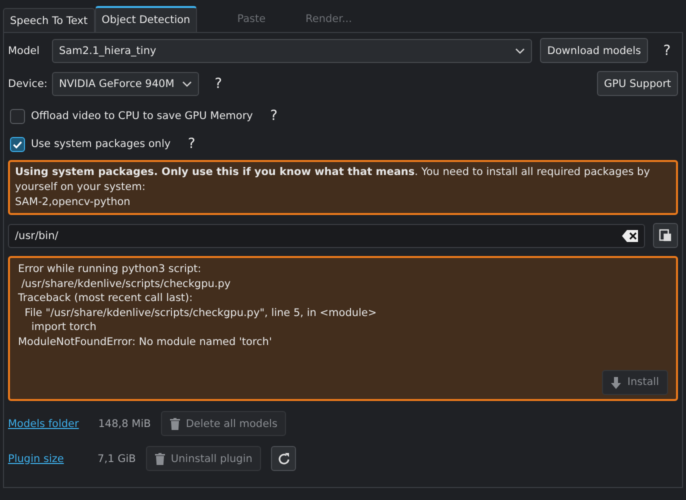 Image resolution: width=686 pixels, height=500 pixels. I want to click on download-arrow-icon, so click(616, 382).